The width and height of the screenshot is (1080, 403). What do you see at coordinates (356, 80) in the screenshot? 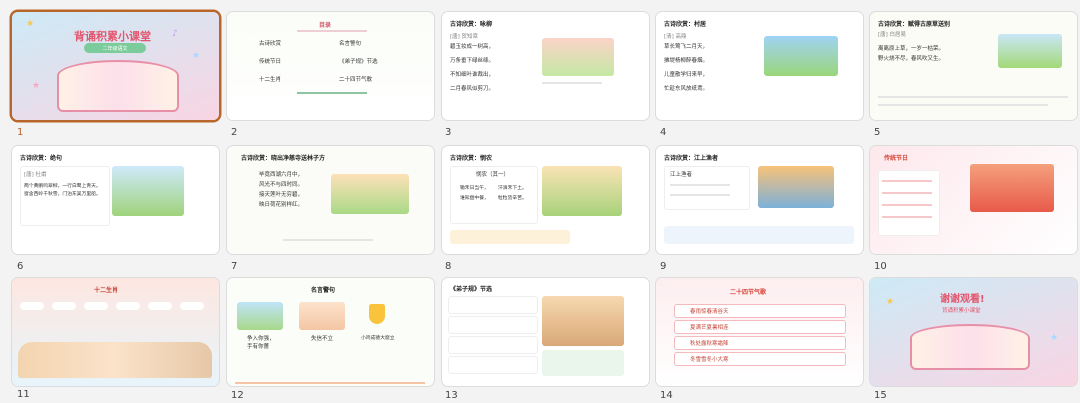
I see `toc-item: 二十四节气歌` at bounding box center [356, 80].